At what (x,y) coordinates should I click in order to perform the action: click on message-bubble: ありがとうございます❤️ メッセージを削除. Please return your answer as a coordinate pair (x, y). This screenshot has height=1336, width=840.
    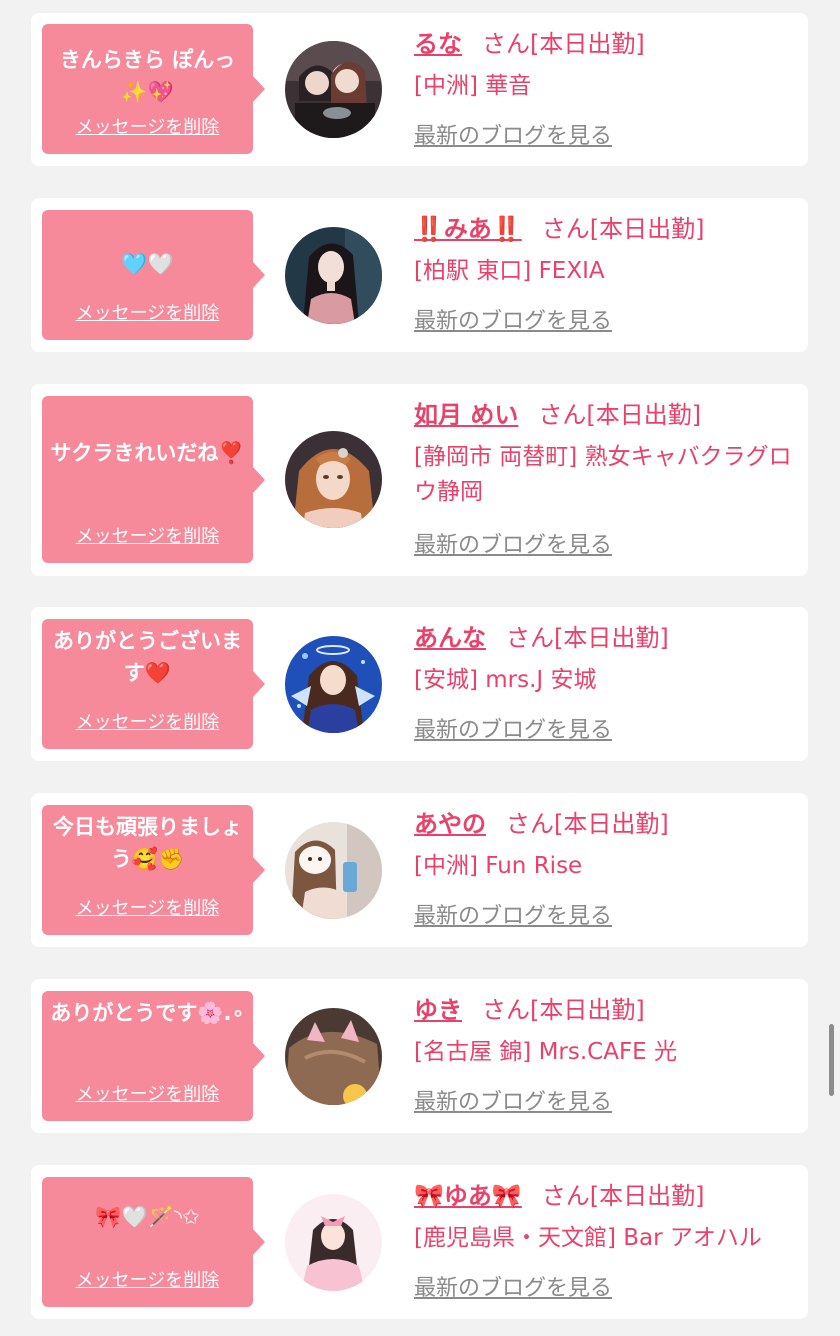
    Looking at the image, I should click on (153, 684).